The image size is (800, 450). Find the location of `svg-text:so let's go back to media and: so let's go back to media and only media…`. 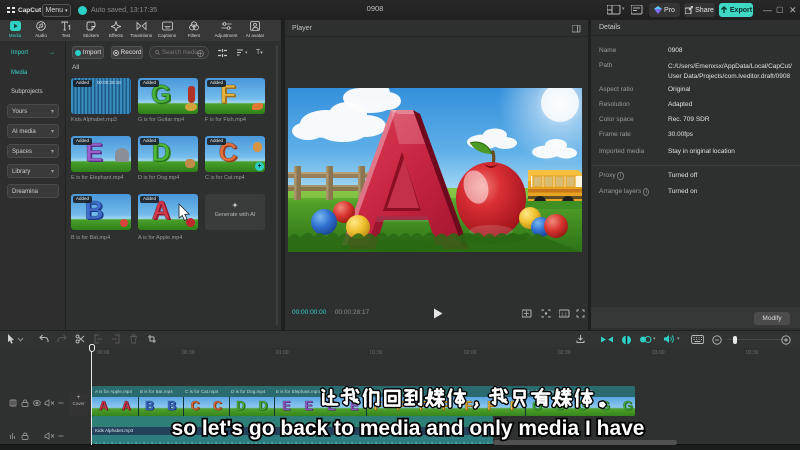

svg-text:so let's go back to media and: so let's go back to media and only media… is located at coordinates (408, 428).